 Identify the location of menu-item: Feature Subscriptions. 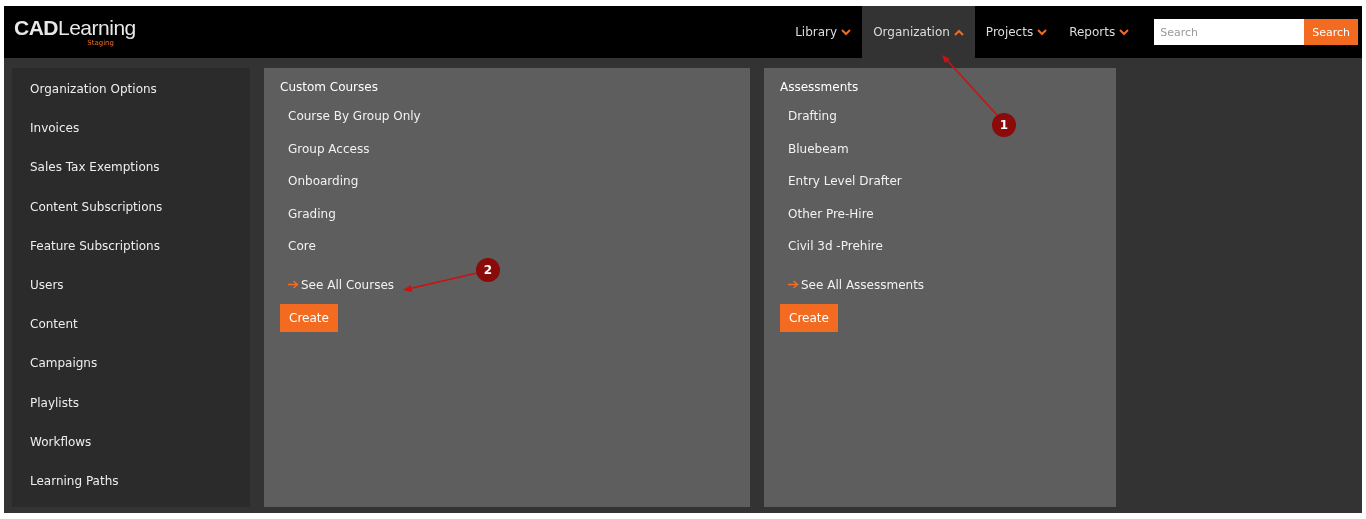
(131, 252).